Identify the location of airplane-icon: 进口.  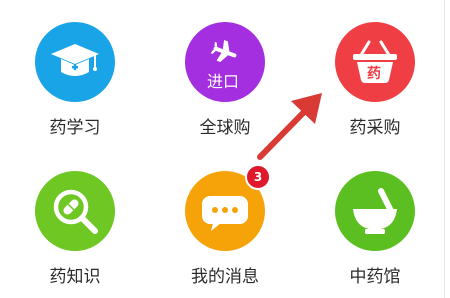
(225, 62).